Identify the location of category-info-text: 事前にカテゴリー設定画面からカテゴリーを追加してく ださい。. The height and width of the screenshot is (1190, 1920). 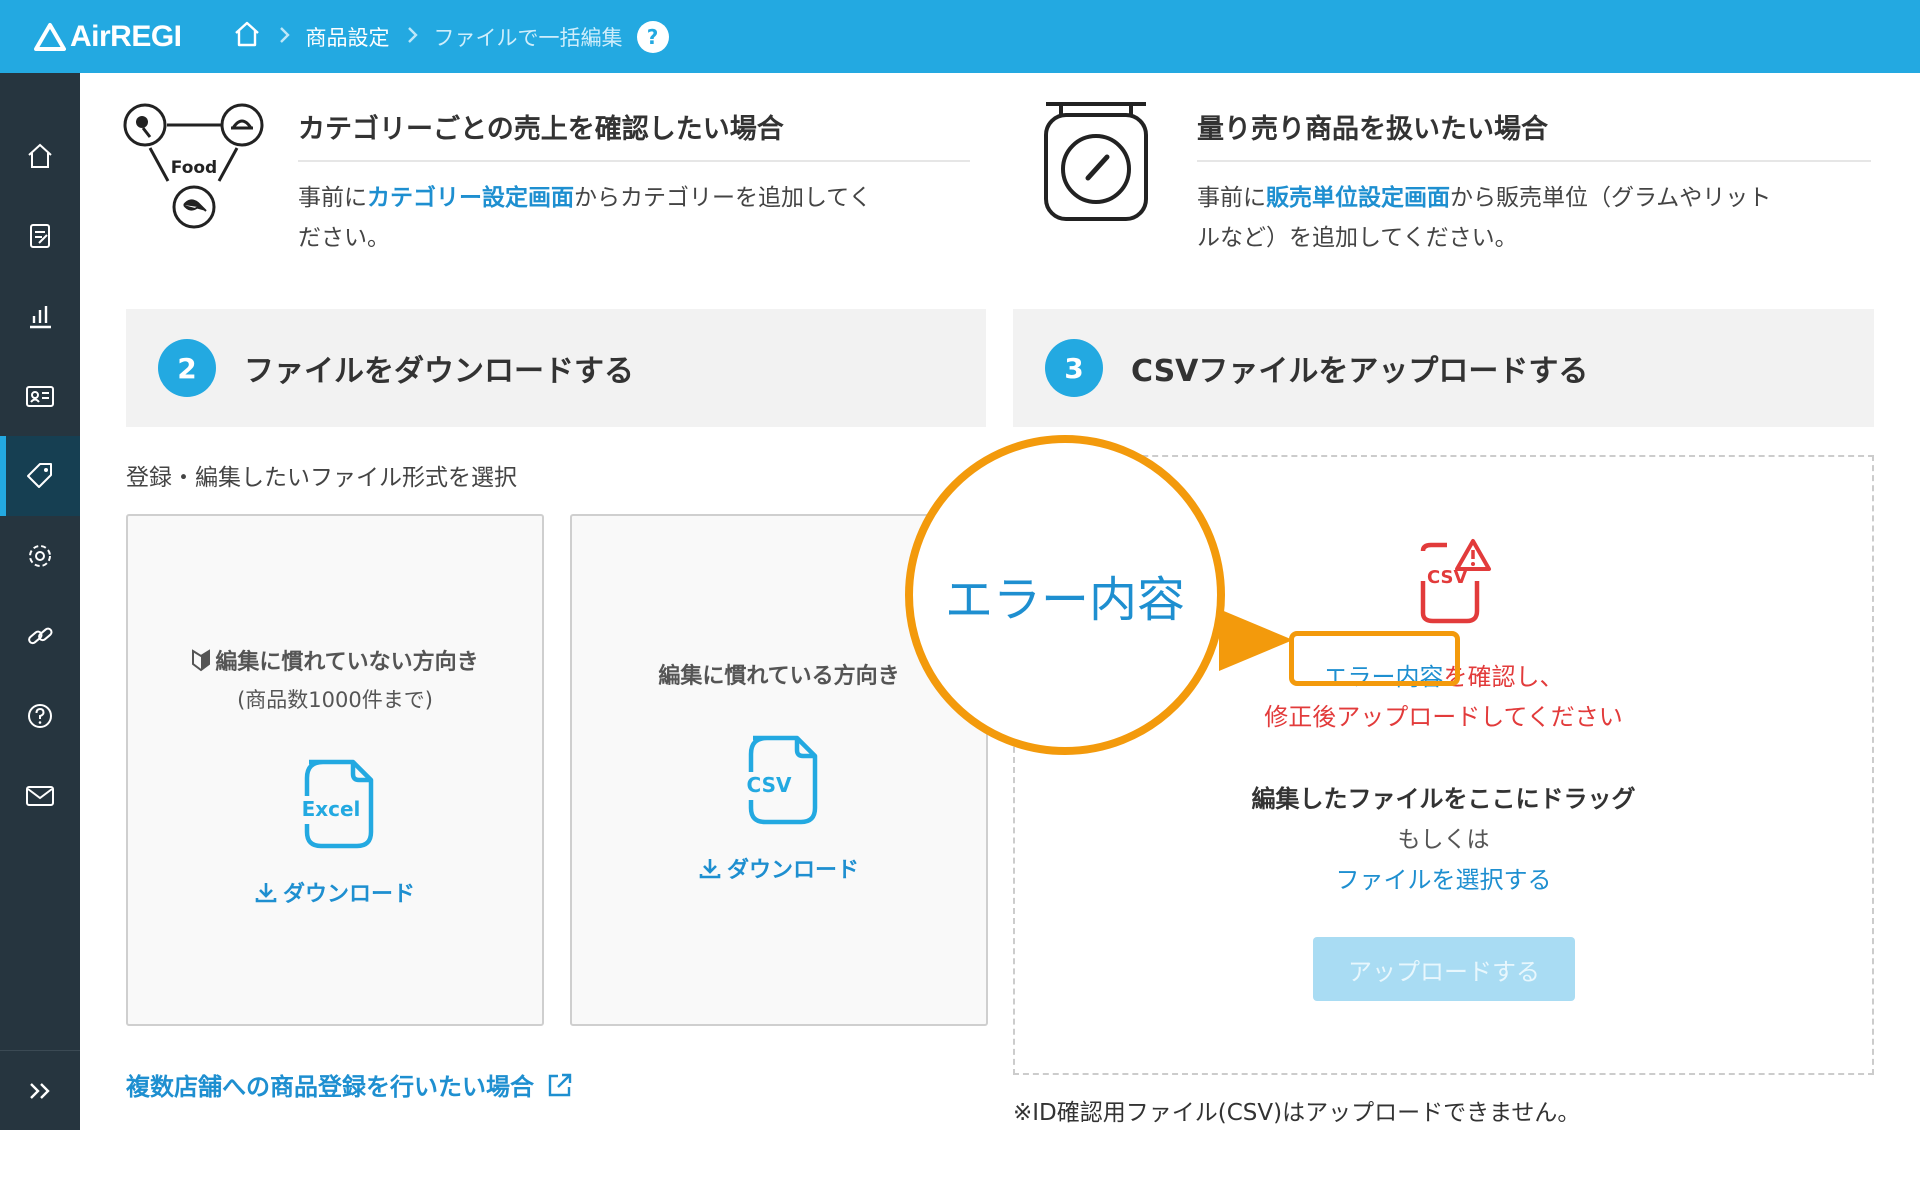
(585, 218).